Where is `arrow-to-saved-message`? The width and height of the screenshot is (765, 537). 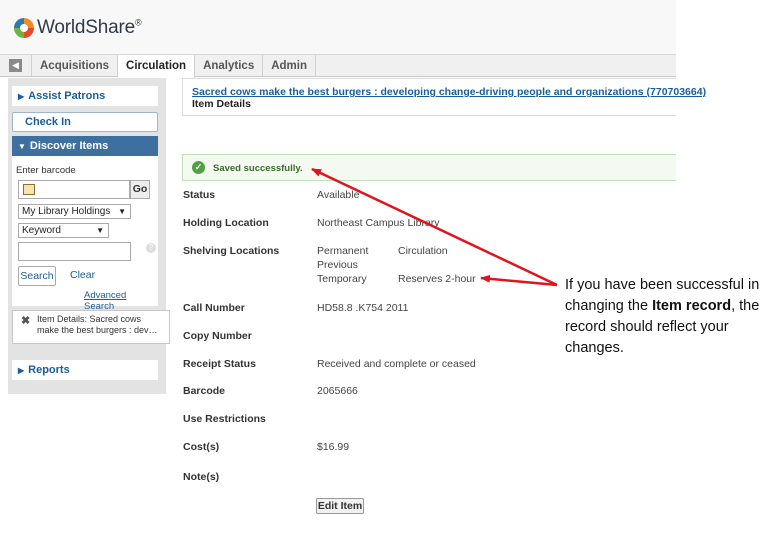
arrow-to-saved-message is located at coordinates (434, 227).